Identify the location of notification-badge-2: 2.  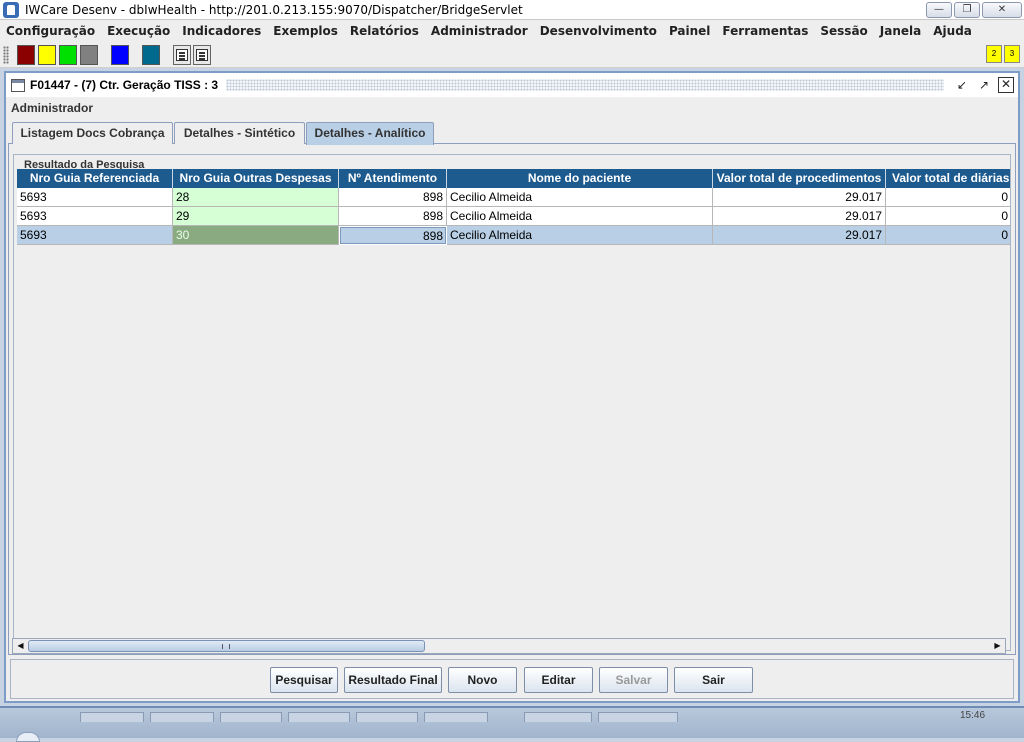
(994, 54).